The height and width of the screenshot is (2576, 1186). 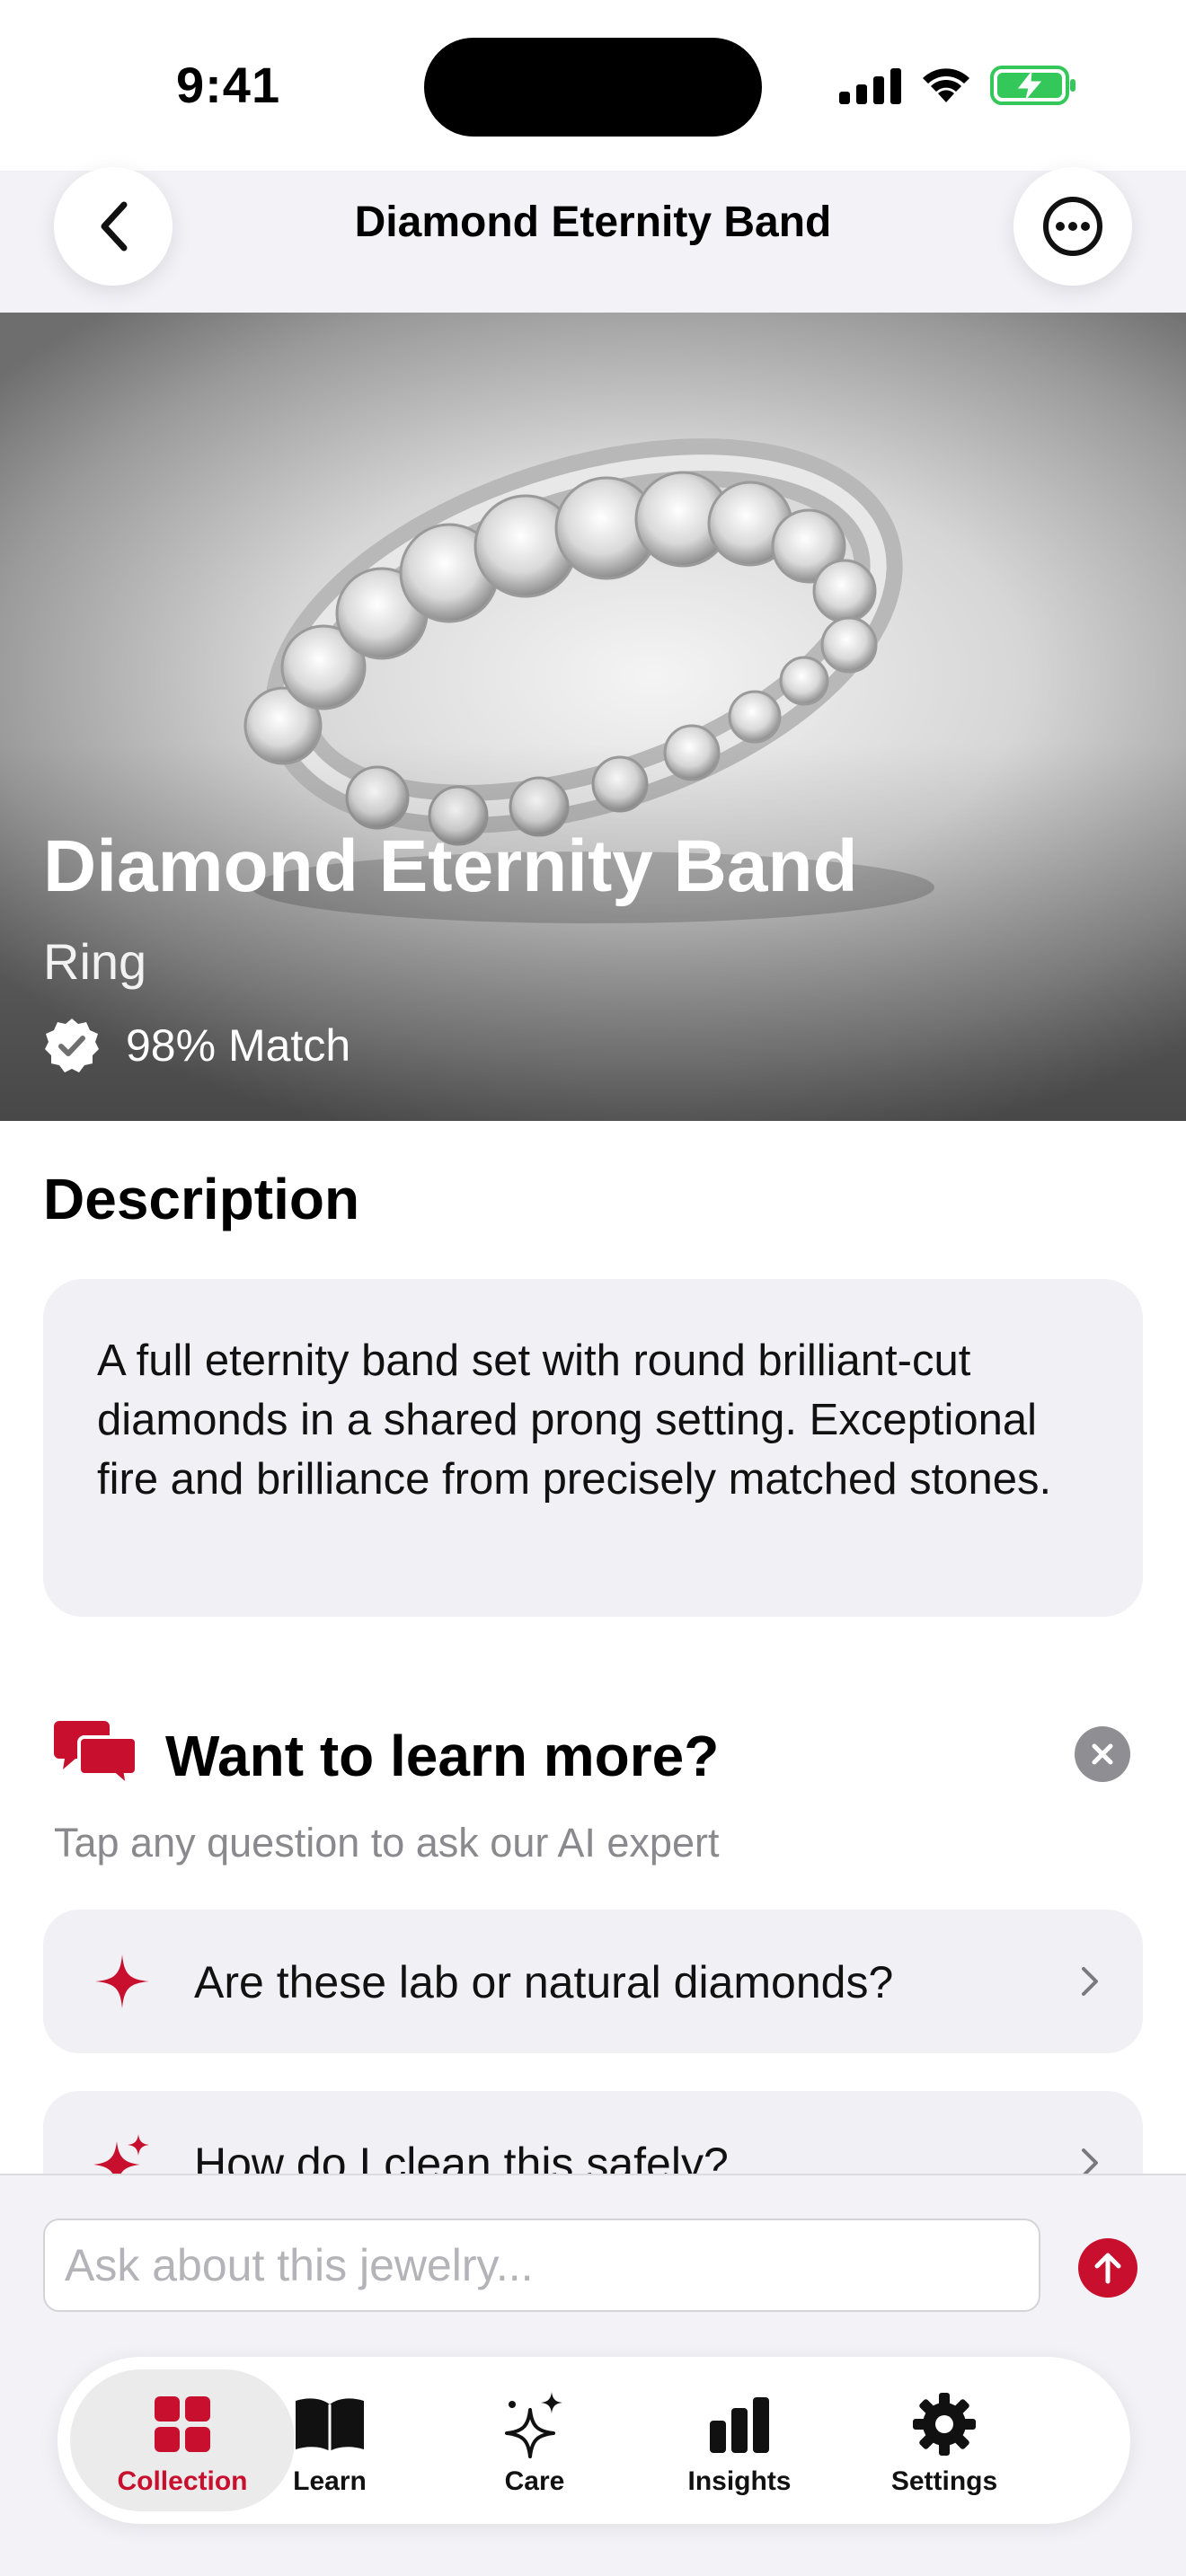 I want to click on arrow-up-icon, so click(x=1107, y=2268).